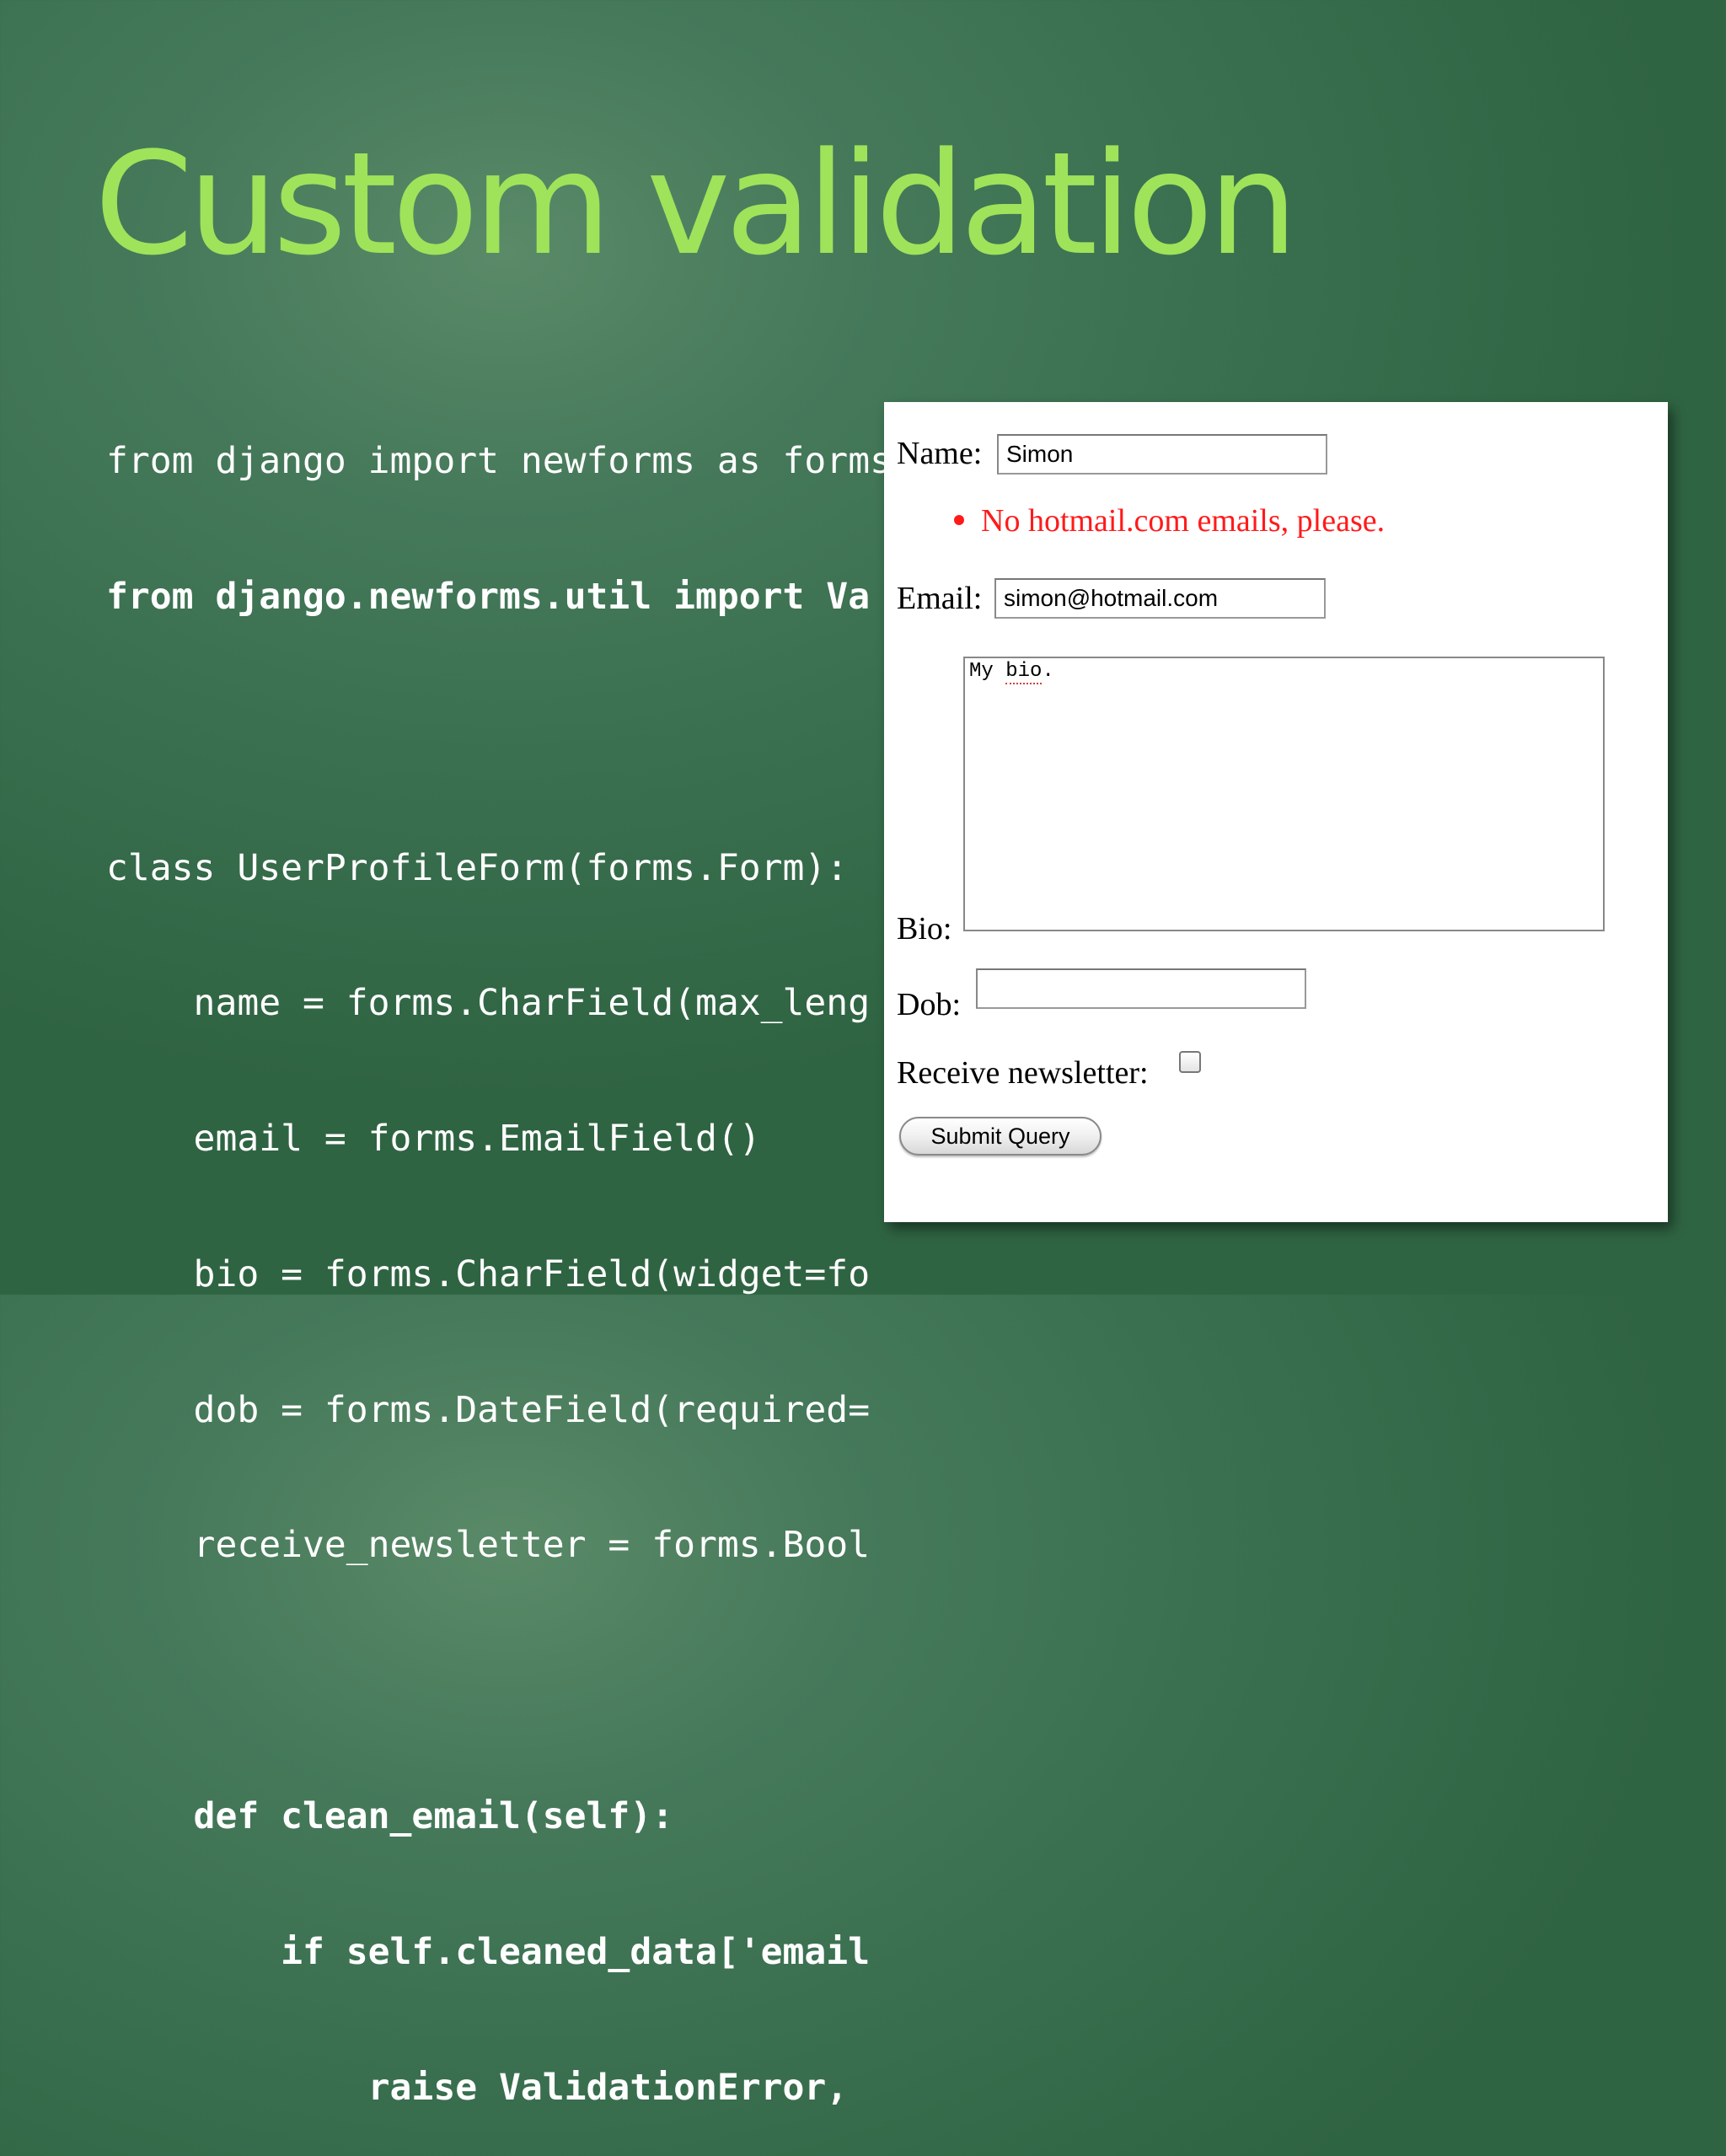 The height and width of the screenshot is (2156, 1726). Describe the element at coordinates (488, 1273) in the screenshot. I see `code-line: bio = forms.CharField(widget=fo` at that location.